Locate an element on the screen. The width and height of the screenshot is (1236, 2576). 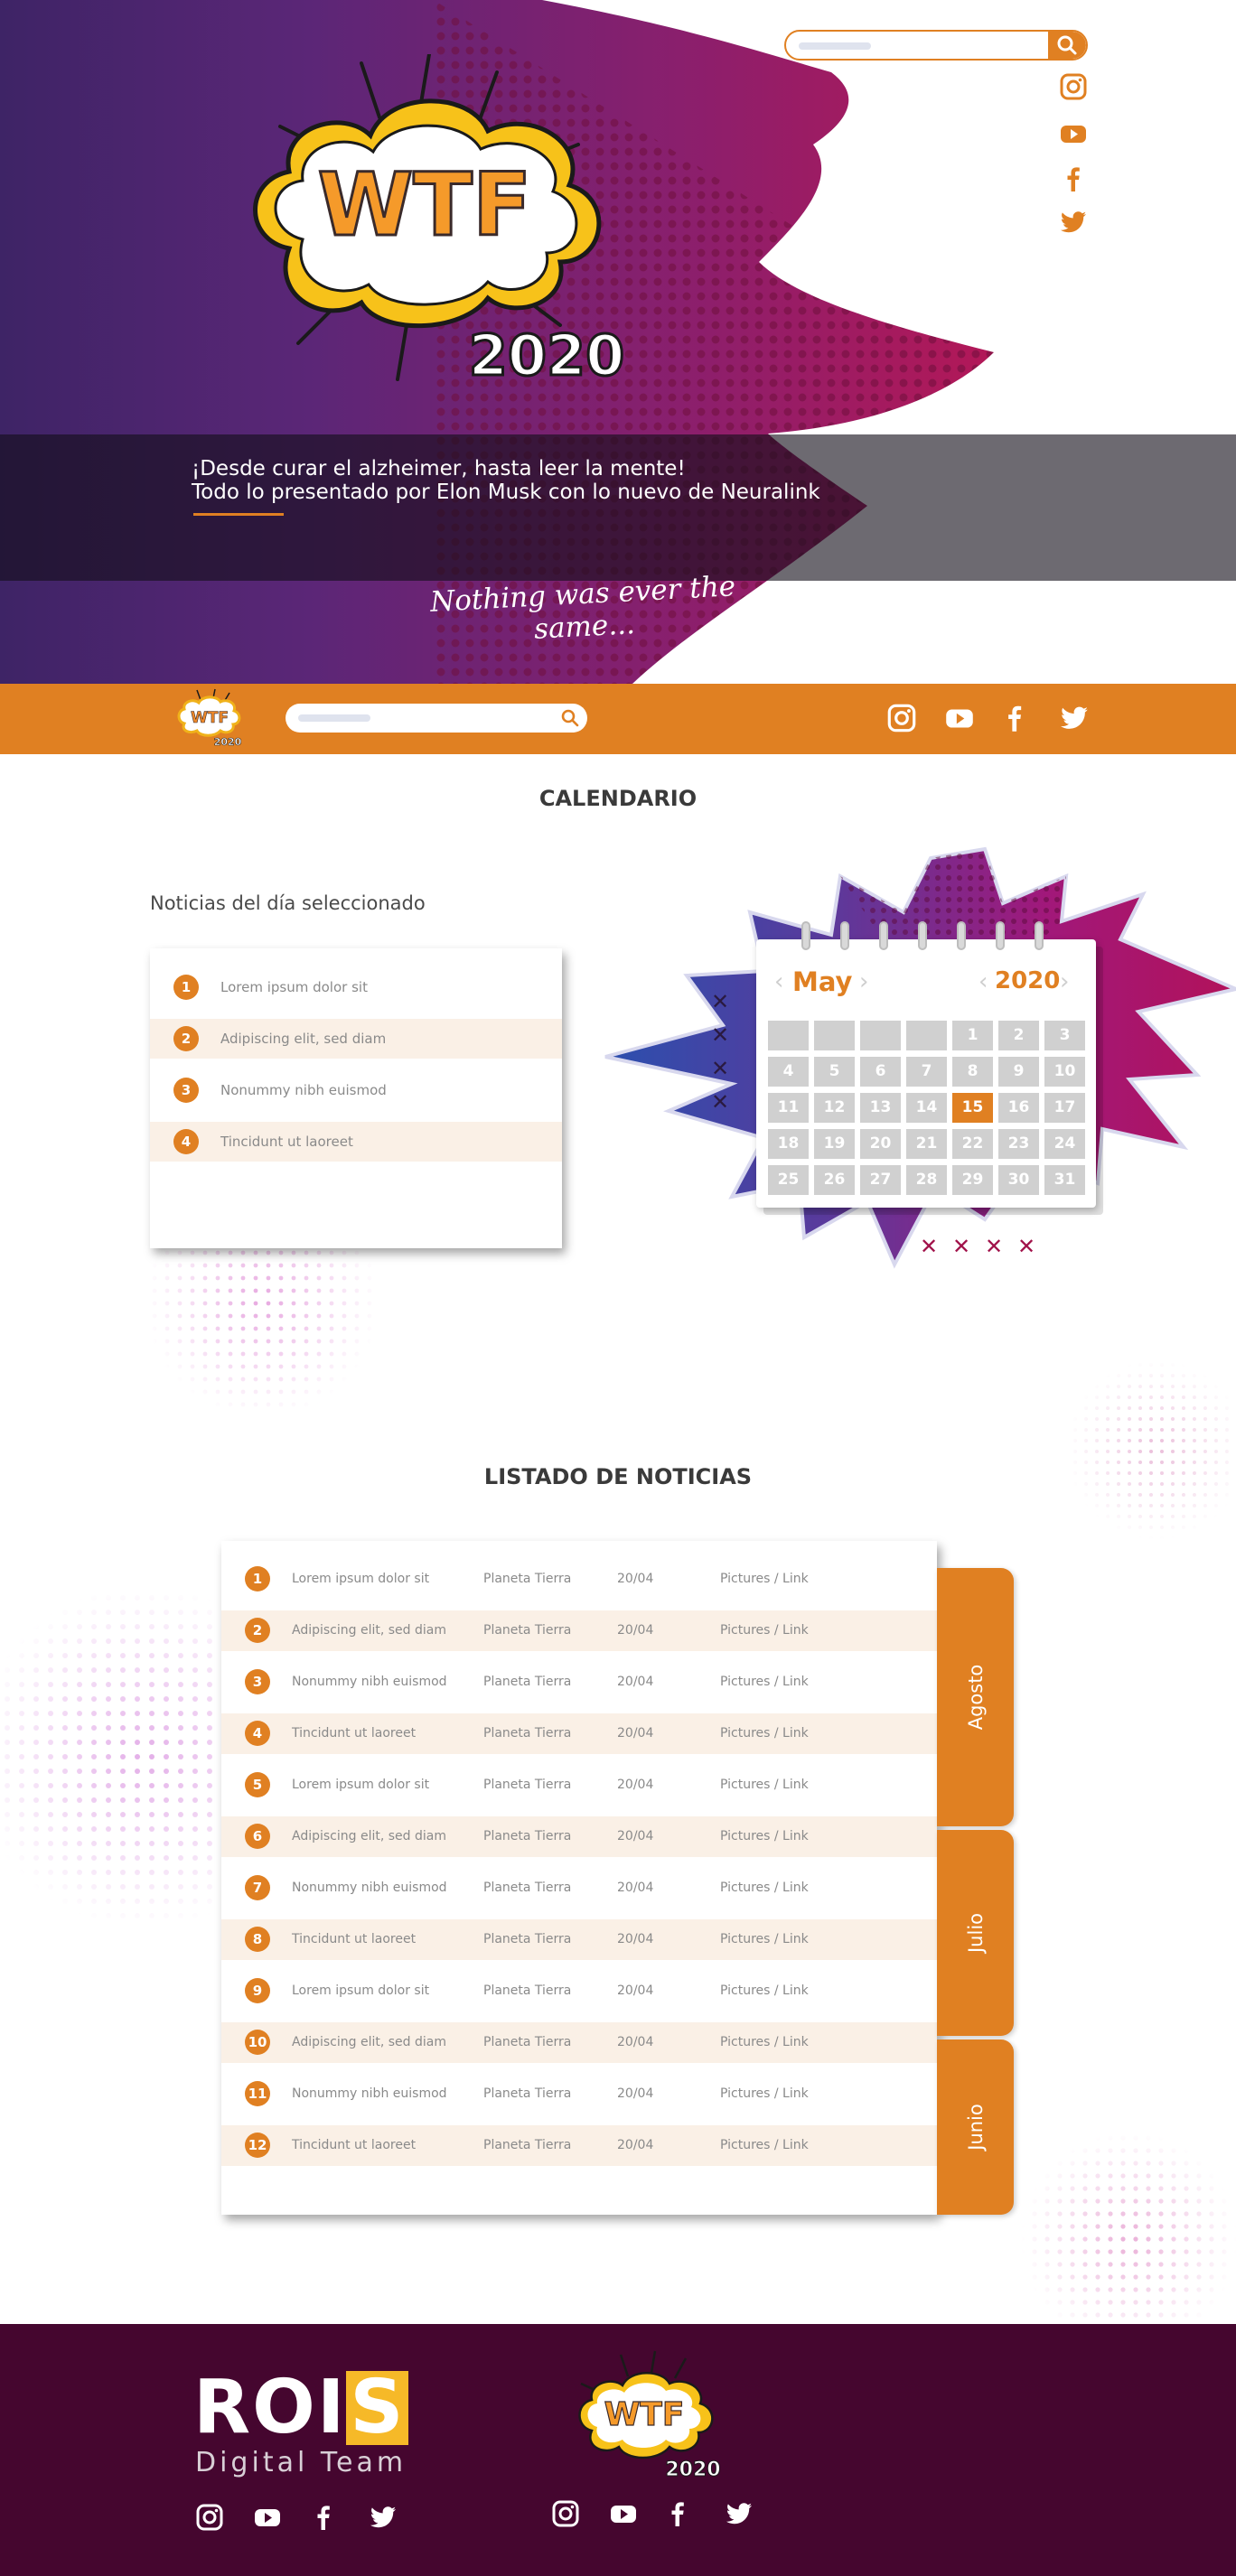
calendar-day: 11 is located at coordinates (788, 1108).